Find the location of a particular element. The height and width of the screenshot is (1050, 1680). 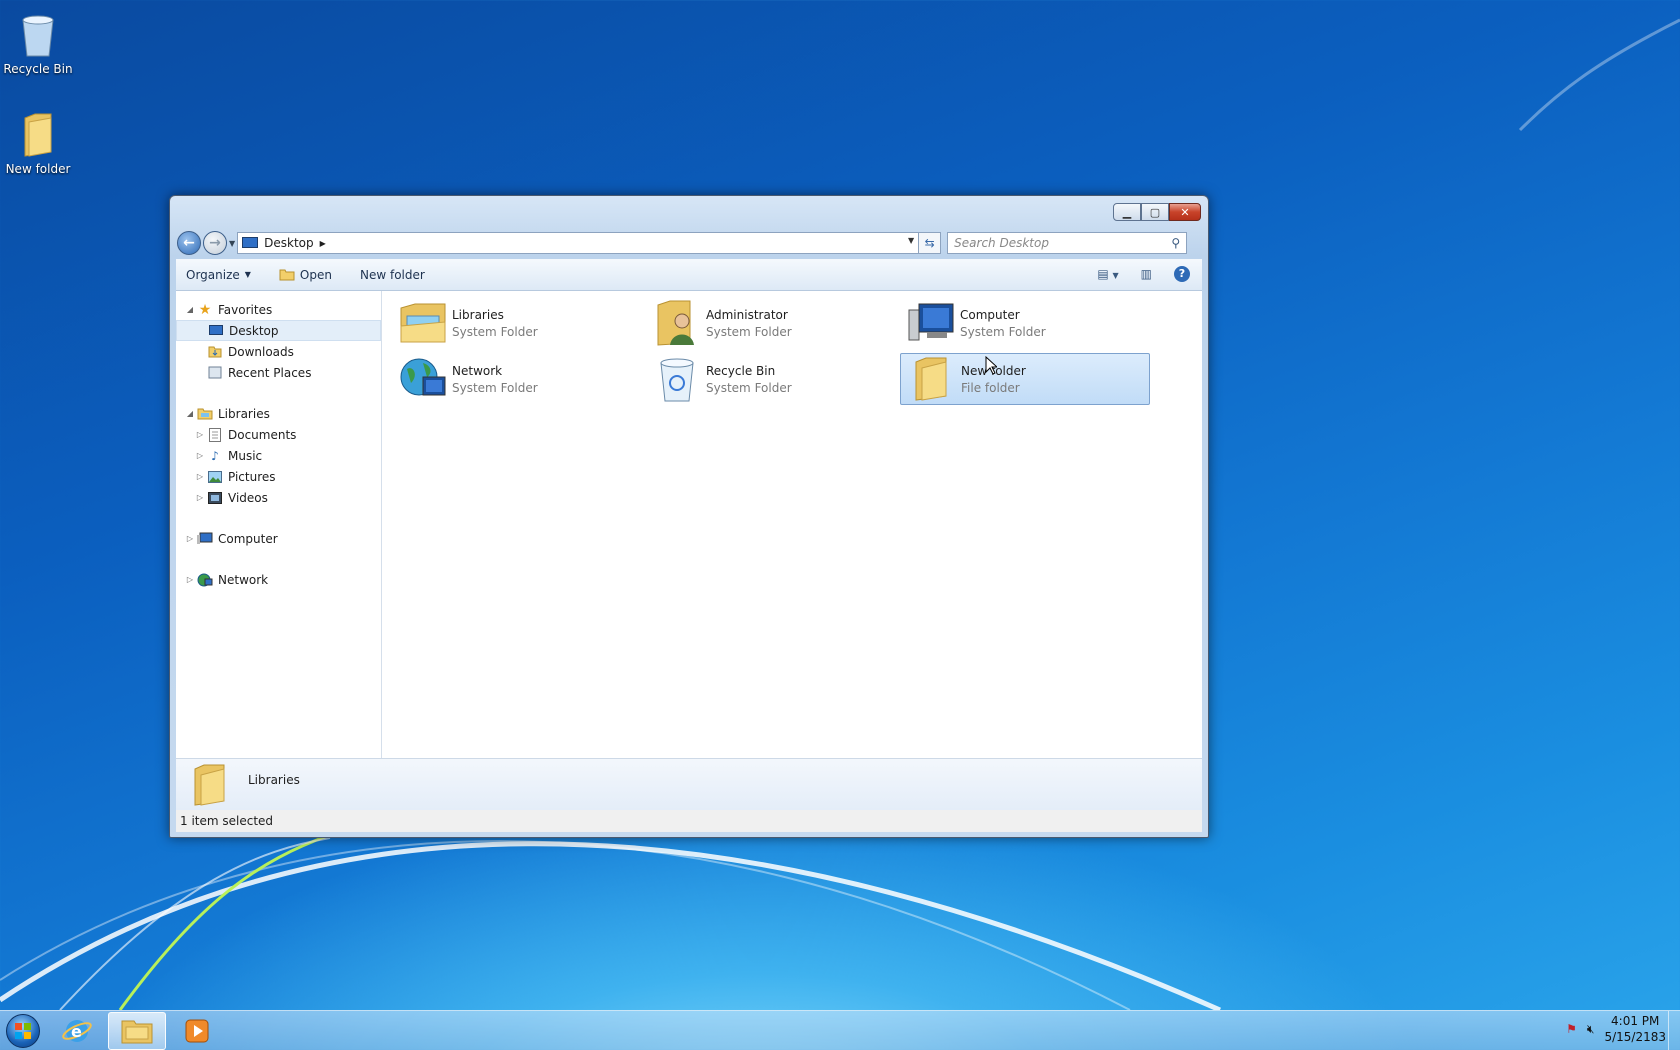

forward-button: → is located at coordinates (215, 243).